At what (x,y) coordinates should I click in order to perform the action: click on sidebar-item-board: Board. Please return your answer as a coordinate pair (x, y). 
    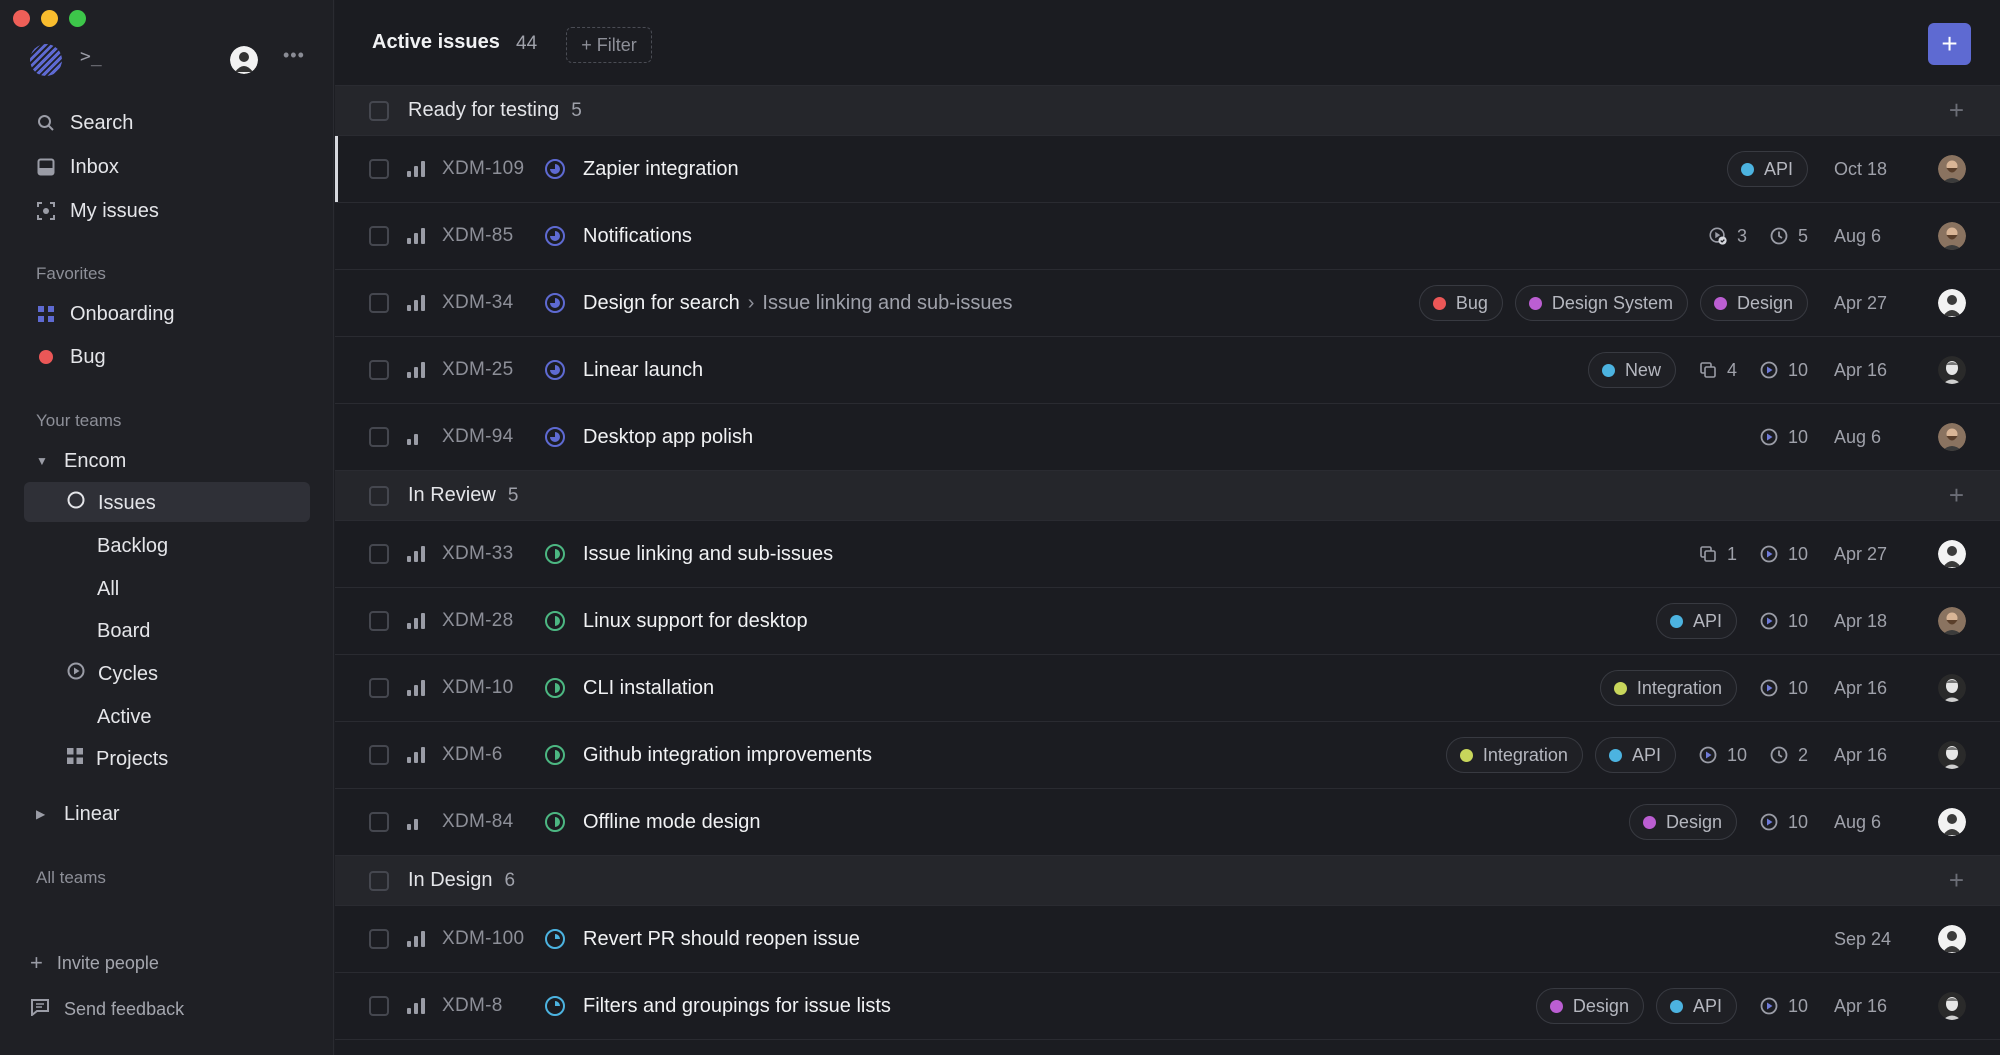
    Looking at the image, I should click on (123, 631).